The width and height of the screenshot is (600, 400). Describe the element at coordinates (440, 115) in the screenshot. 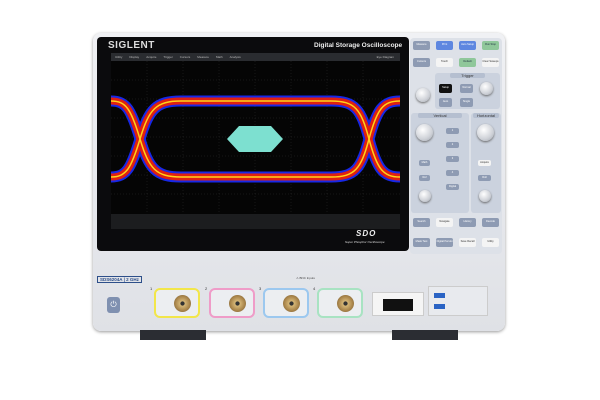

I see `vertical-header: Vertical` at that location.